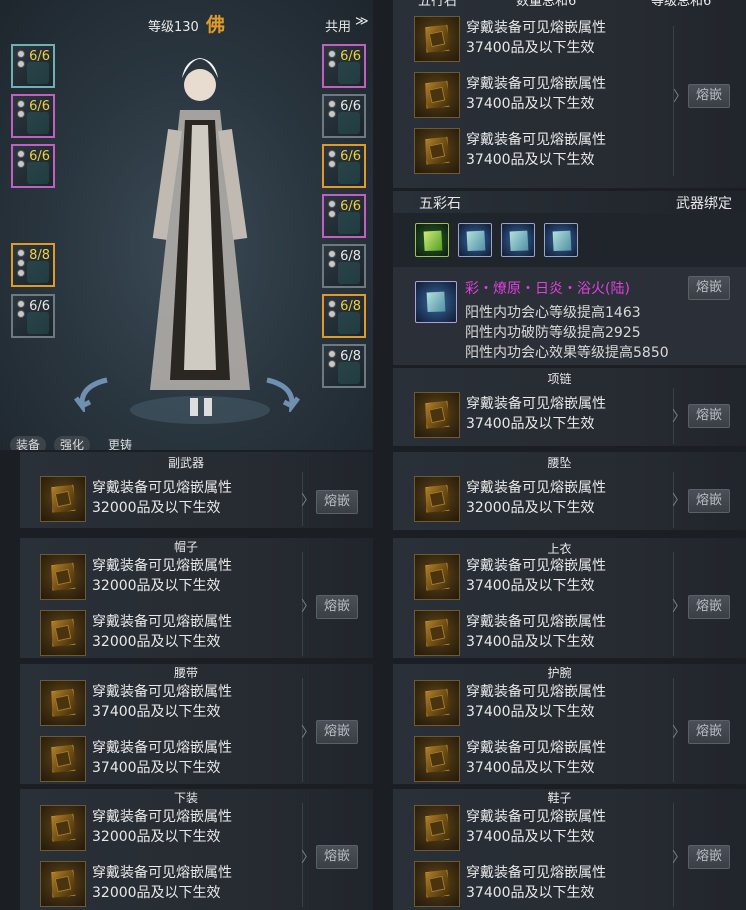  Describe the element at coordinates (440, 204) in the screenshot. I see `wucai-title: 五彩石` at that location.